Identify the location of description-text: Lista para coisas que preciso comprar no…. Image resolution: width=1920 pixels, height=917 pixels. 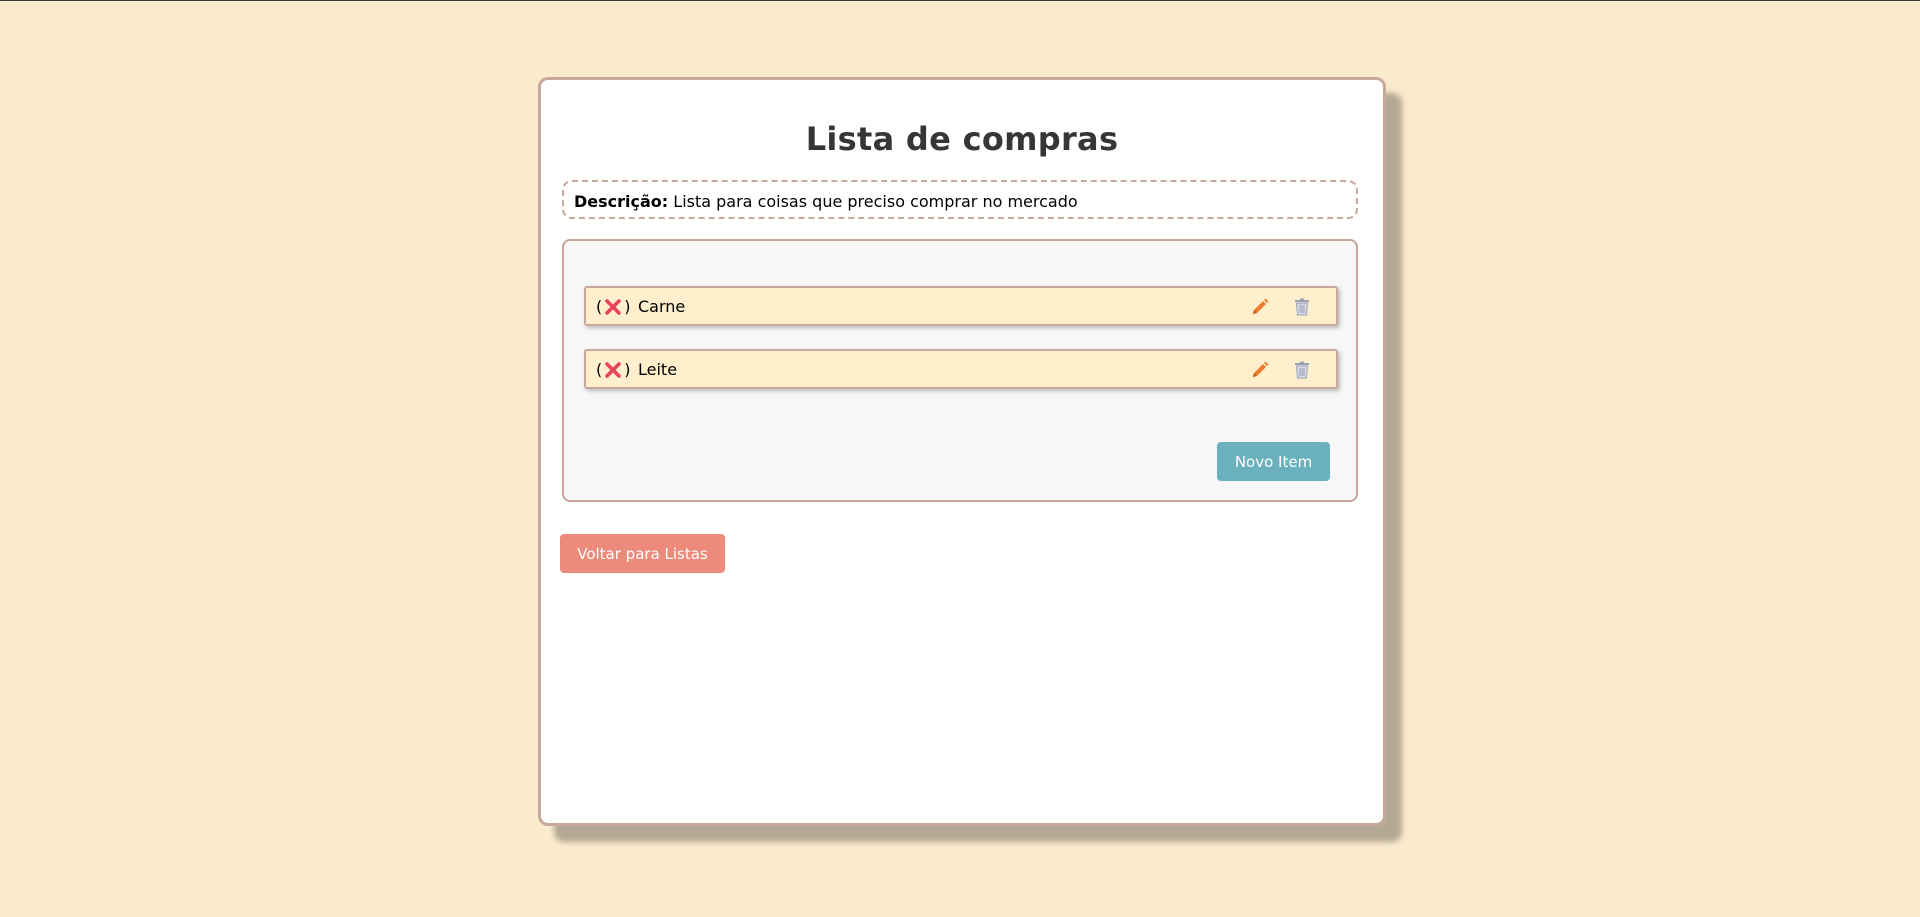
(873, 201).